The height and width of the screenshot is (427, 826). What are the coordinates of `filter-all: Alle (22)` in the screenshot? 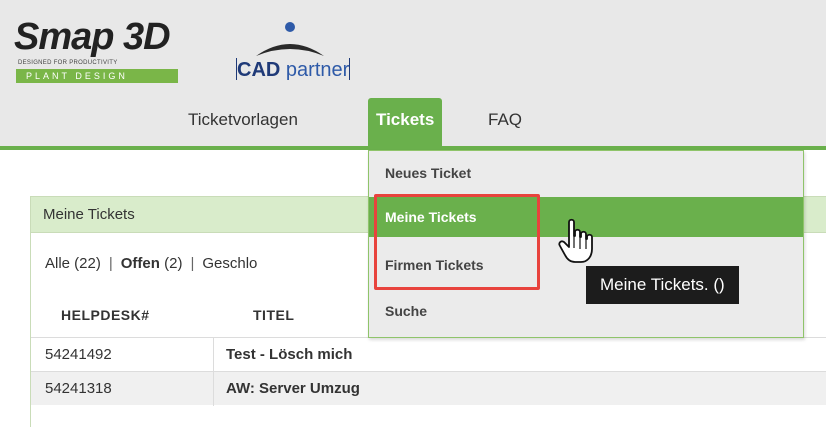 It's located at (73, 263).